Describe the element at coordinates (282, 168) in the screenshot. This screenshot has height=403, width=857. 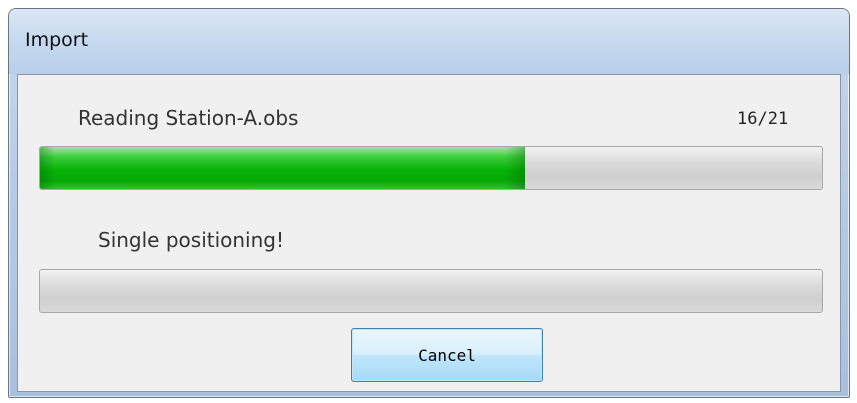
I see `file-progress-fill` at that location.